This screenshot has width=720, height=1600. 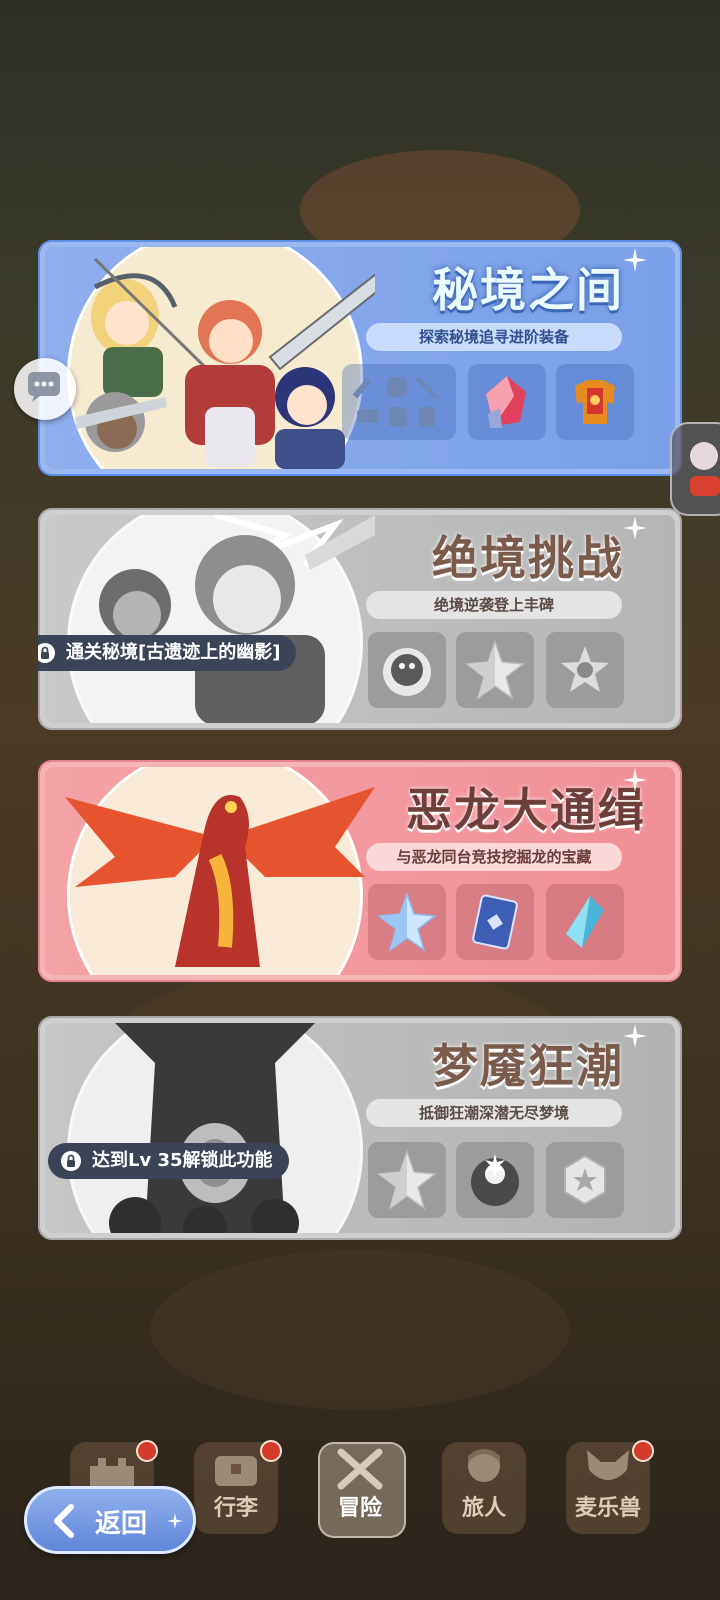 What do you see at coordinates (235, 1508) in the screenshot?
I see `nav-tab-label: 行李` at bounding box center [235, 1508].